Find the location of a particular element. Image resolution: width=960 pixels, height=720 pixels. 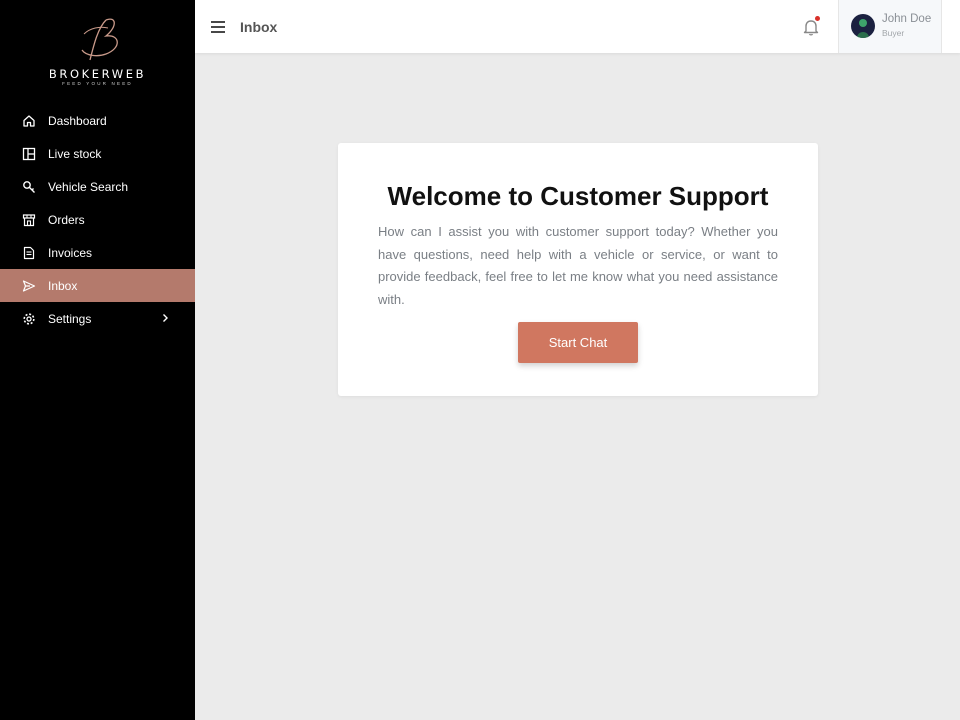

support-title: Welcome to Customer Support is located at coordinates (578, 196).